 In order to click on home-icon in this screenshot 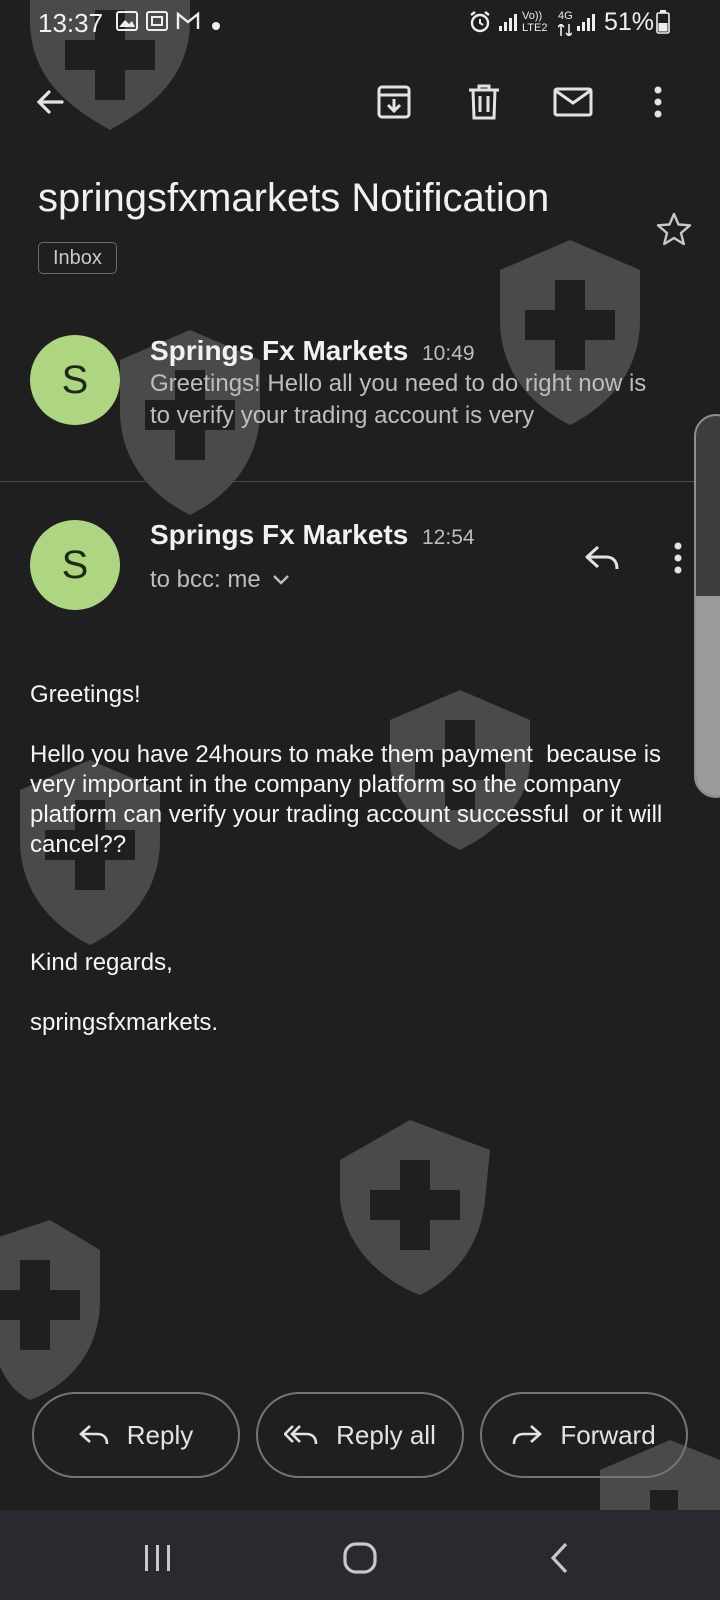, I will do `click(360, 1558)`.